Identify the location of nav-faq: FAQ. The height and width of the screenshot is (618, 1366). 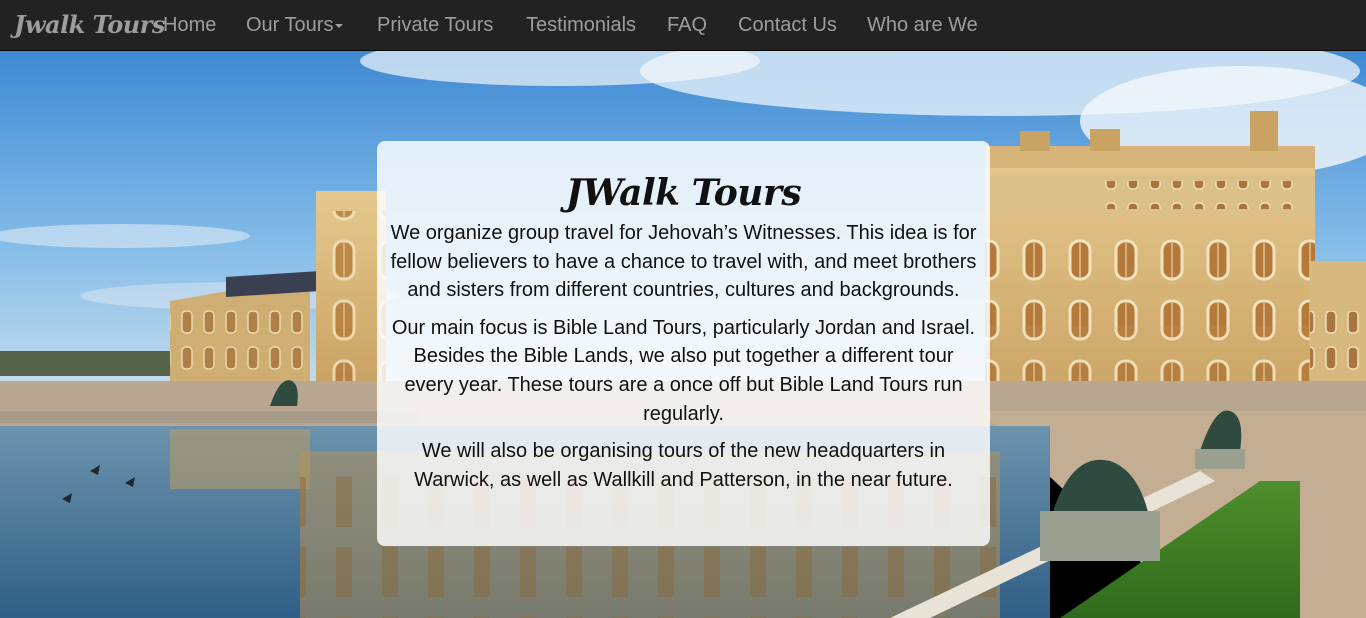
(687, 25).